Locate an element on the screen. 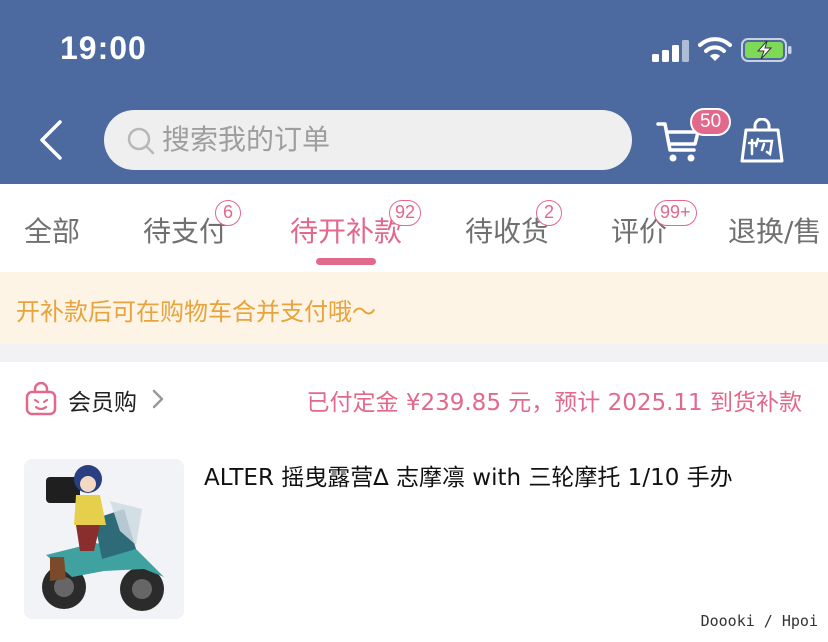 Image resolution: width=828 pixels, height=642 pixels. wifi-icon is located at coordinates (715, 49).